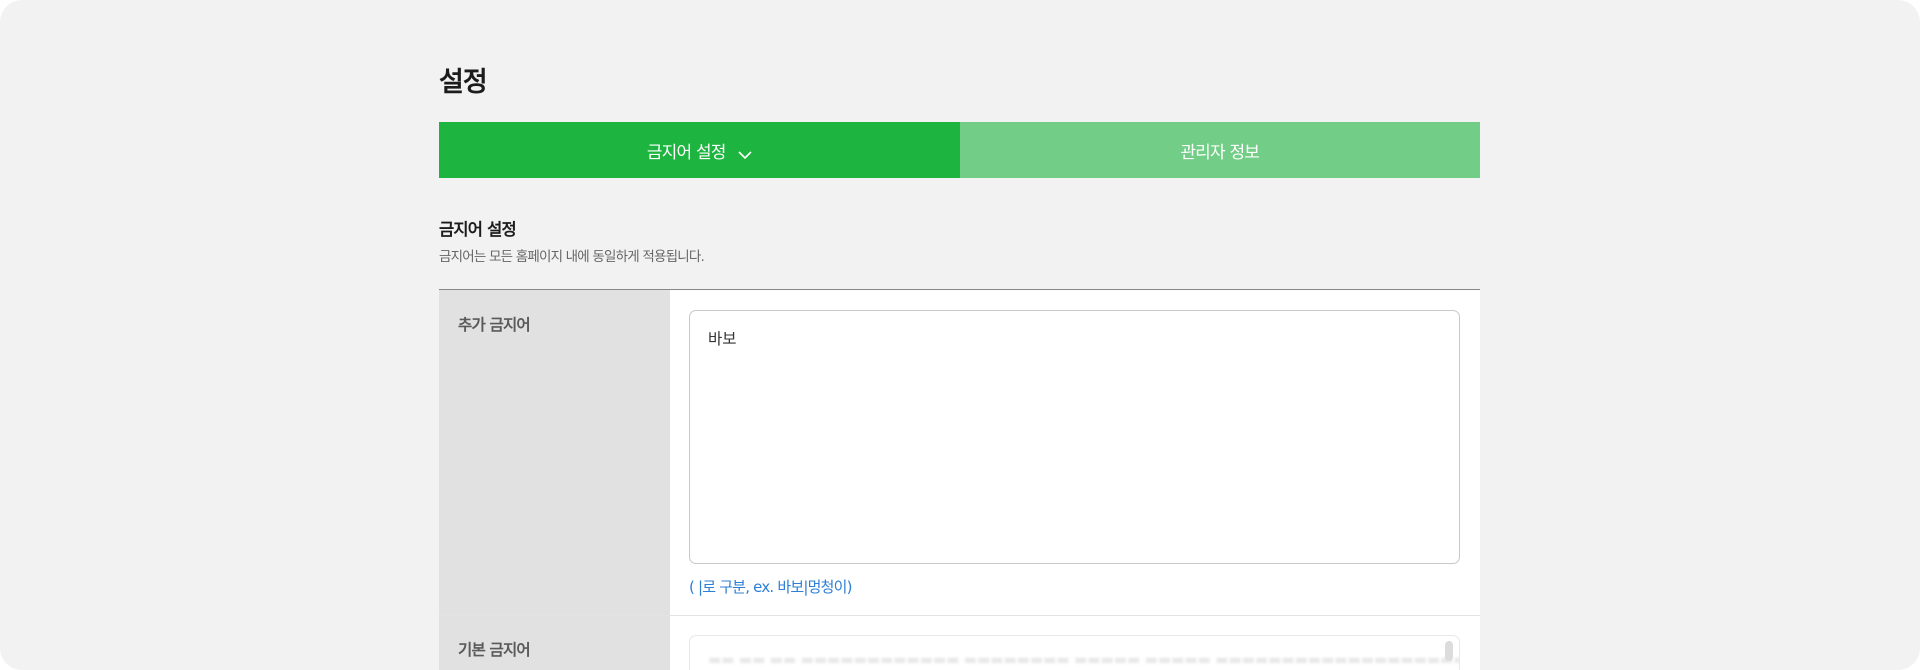 The width and height of the screenshot is (1920, 670). What do you see at coordinates (463, 82) in the screenshot?
I see `page-title: 설정` at bounding box center [463, 82].